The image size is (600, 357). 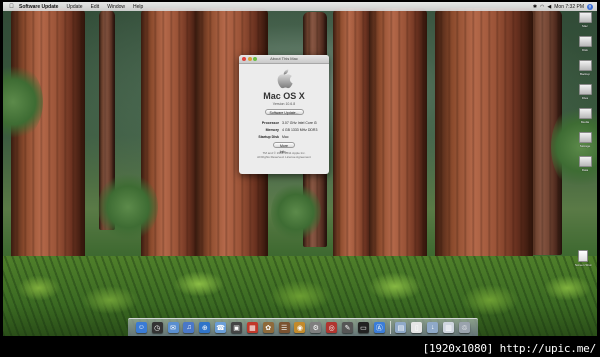 I want to click on mail-icon: ✉, so click(x=173, y=327).